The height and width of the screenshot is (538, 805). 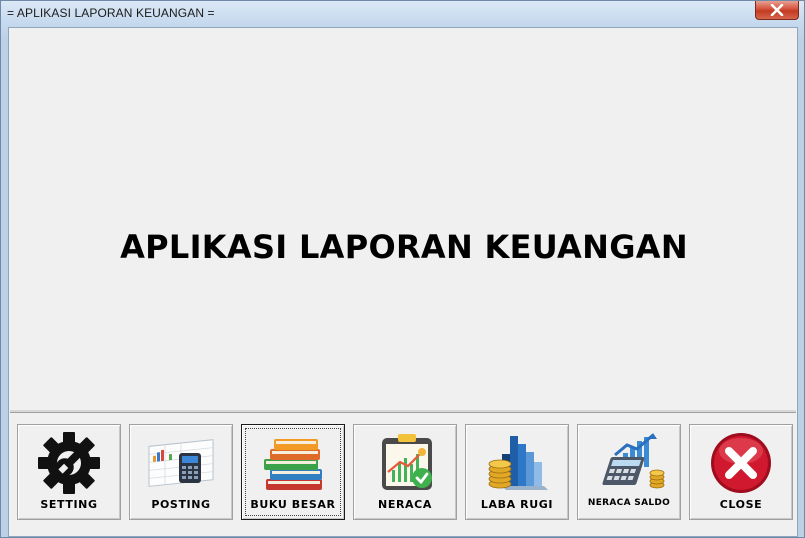 I want to click on posting-label: POSTING, so click(x=181, y=504).